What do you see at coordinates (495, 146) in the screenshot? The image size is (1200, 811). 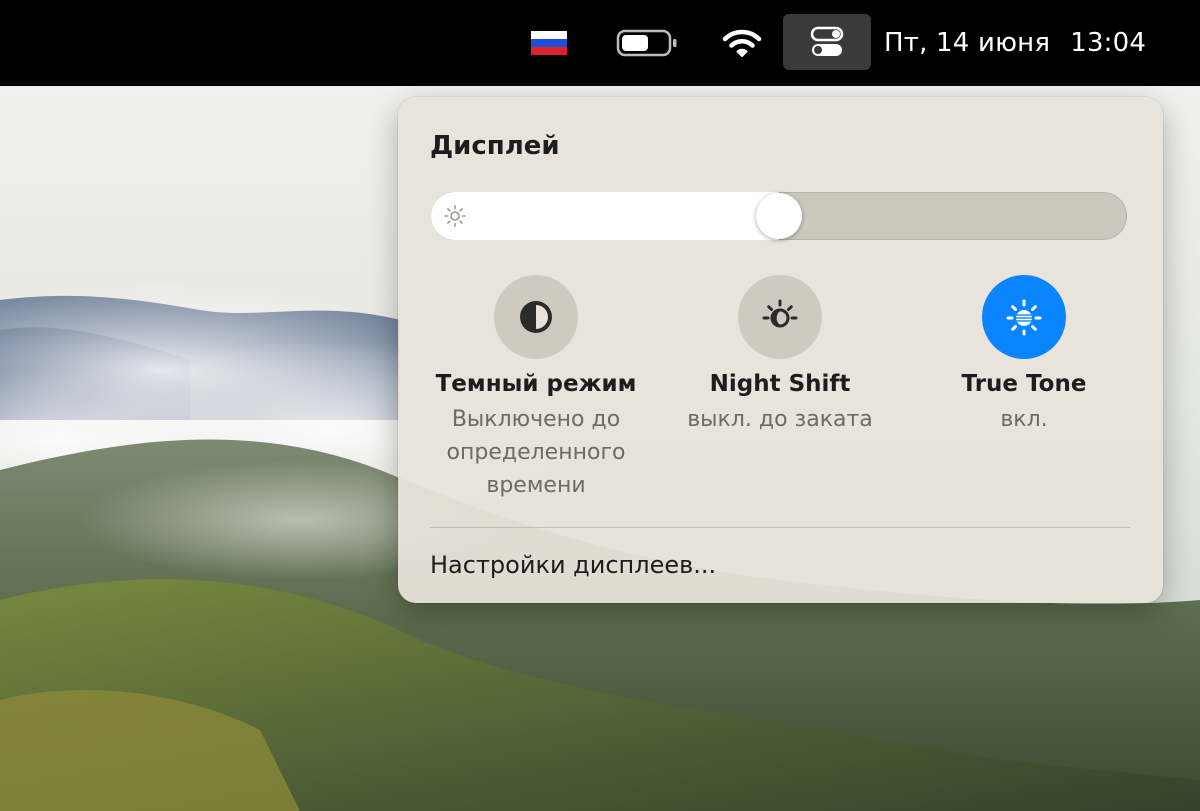 I see `panel-title: Дисплей` at bounding box center [495, 146].